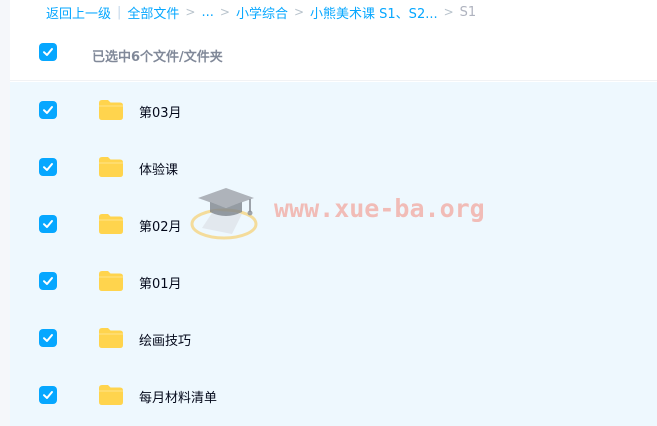 The image size is (657, 426). I want to click on select-all-checkbox, so click(48, 52).